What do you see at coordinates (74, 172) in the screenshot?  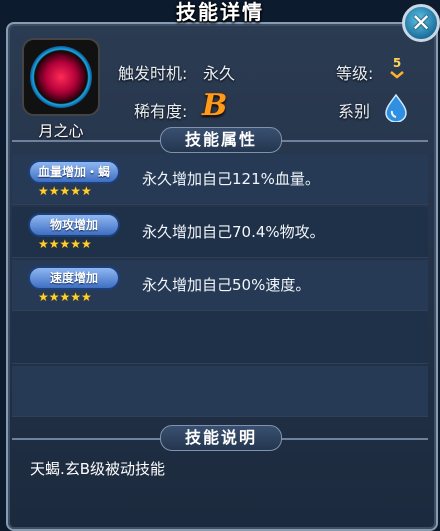 I see `attribute-tag: 血量增加・蝎` at bounding box center [74, 172].